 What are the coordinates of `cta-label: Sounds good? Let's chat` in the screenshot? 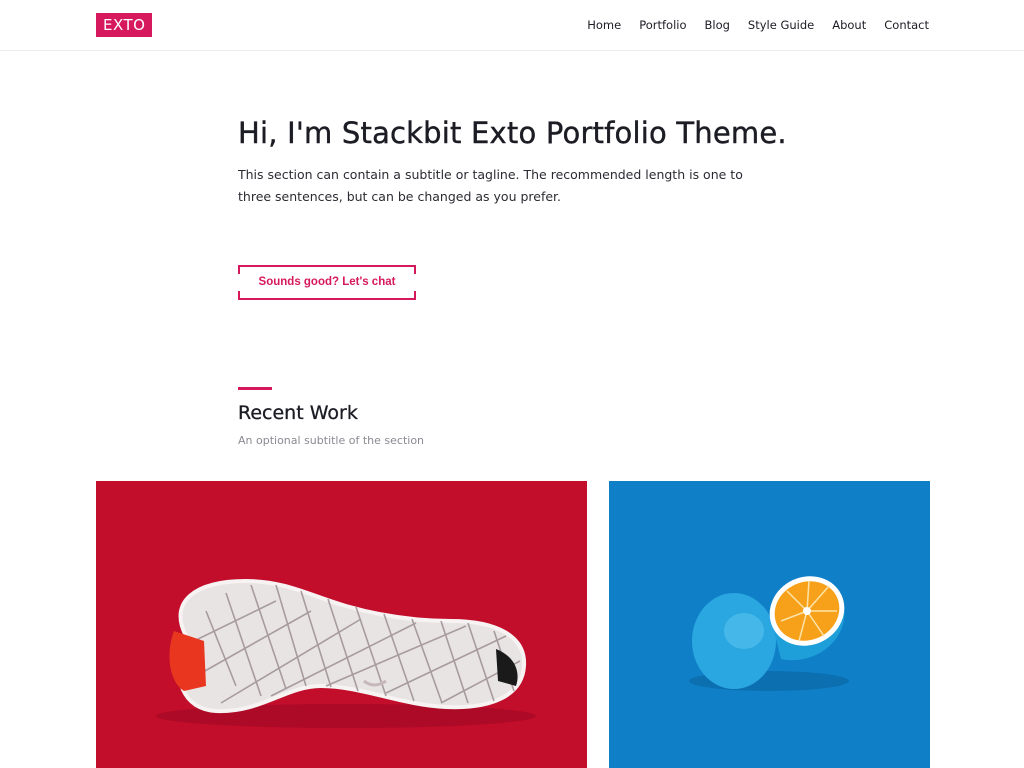 It's located at (327, 282).